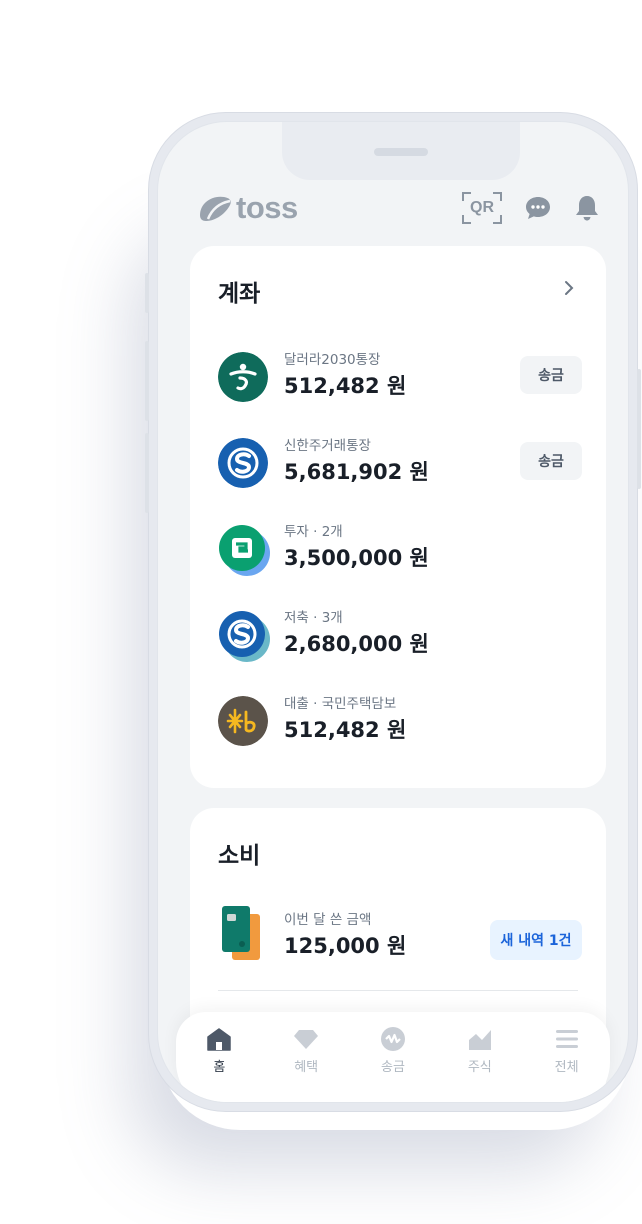 The width and height of the screenshot is (642, 1224). Describe the element at coordinates (244, 636) in the screenshot. I see `savings-icon` at that location.